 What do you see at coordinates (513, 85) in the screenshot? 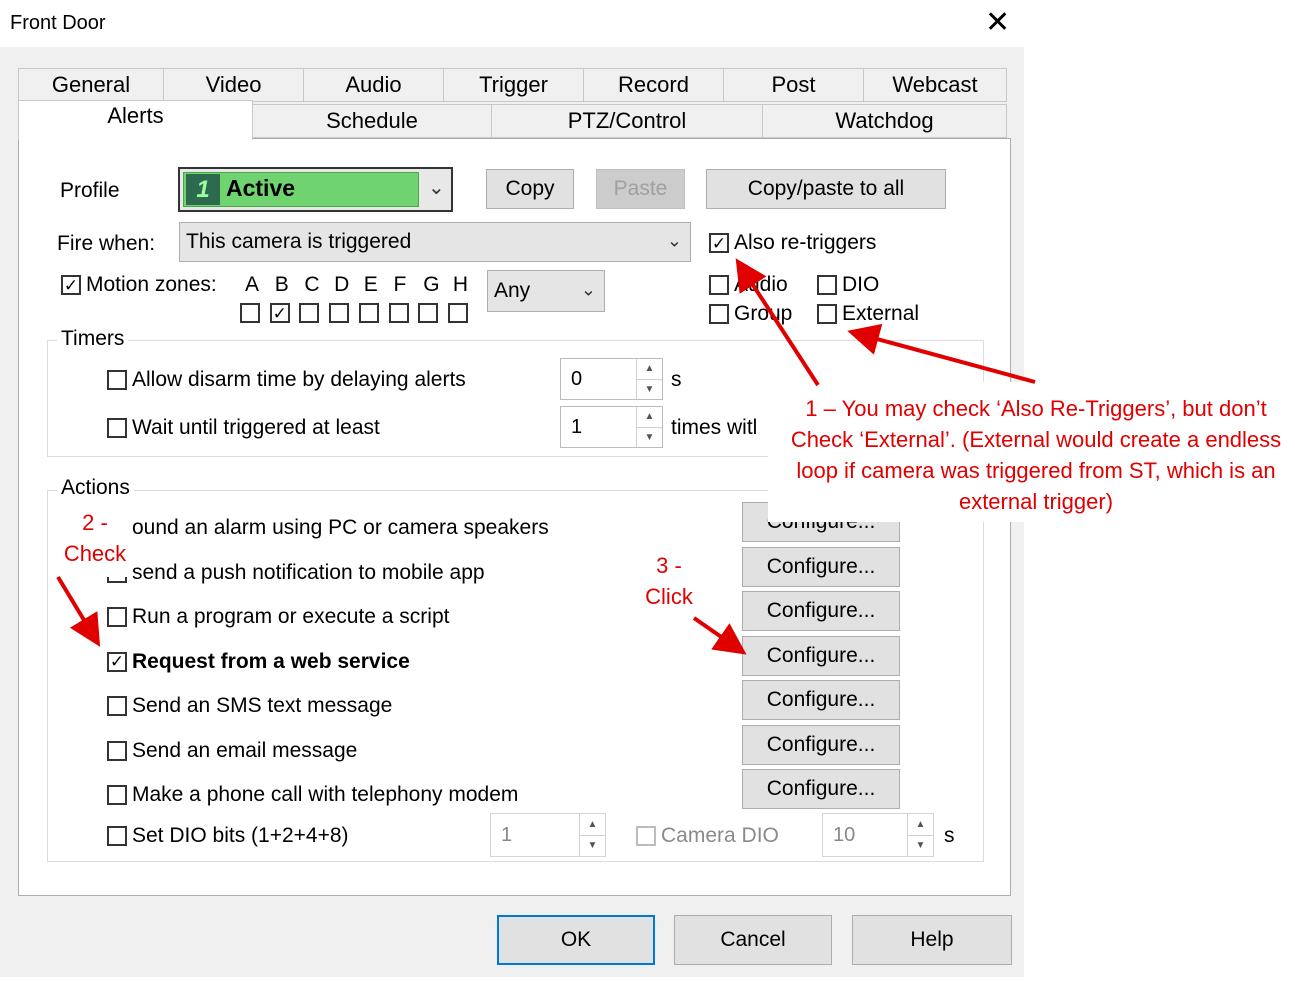
I see `tab-trigger: Trigger` at bounding box center [513, 85].